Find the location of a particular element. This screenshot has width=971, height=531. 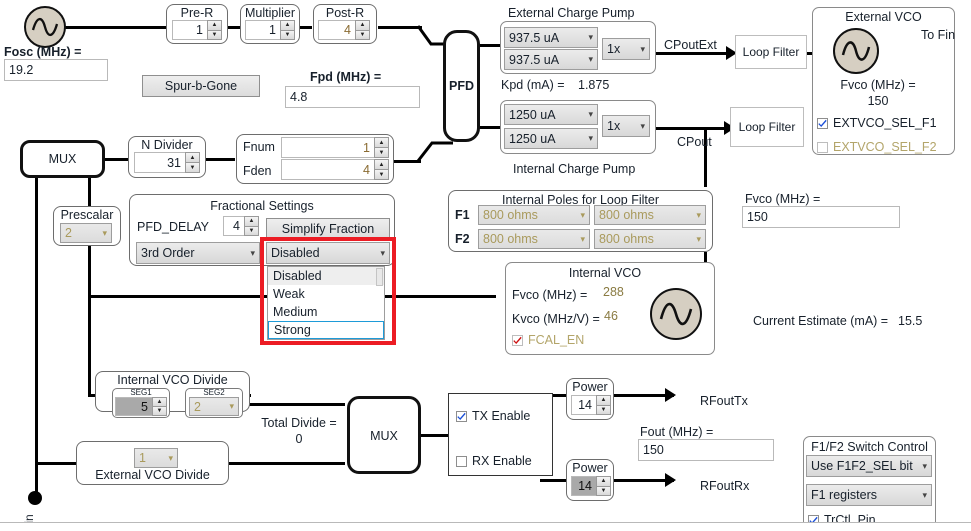

rx-power-stepper: 14 ▲ ▼ is located at coordinates (591, 486).